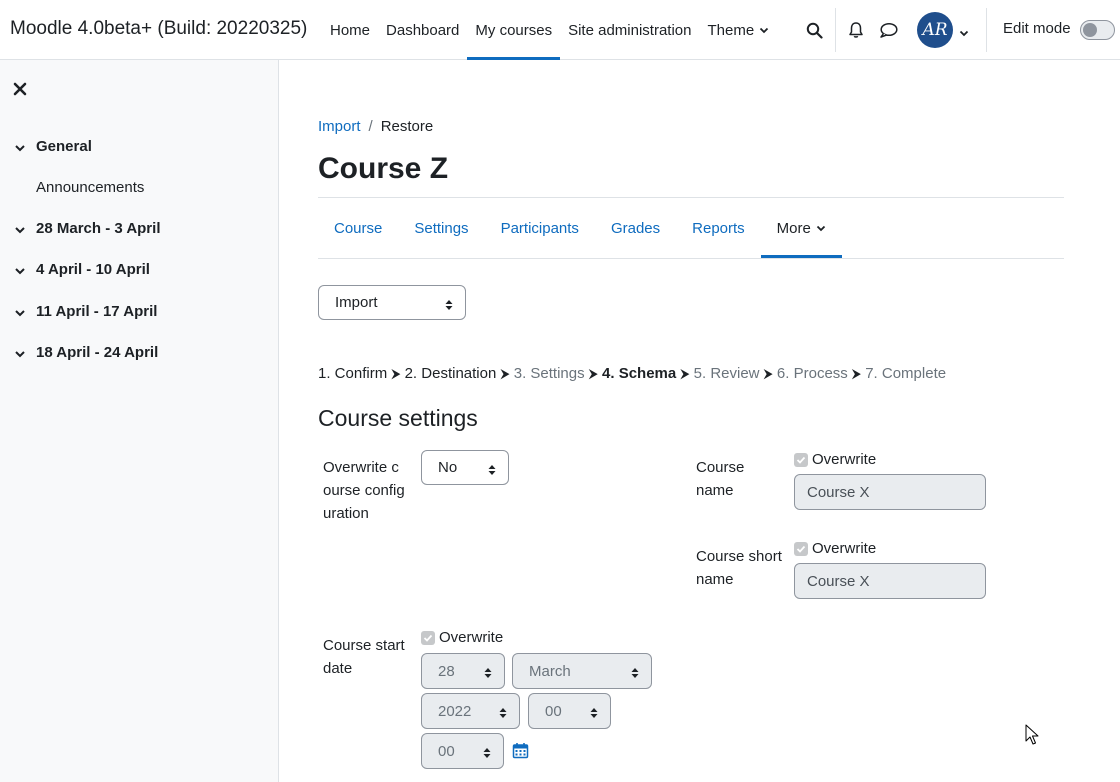 The width and height of the screenshot is (1120, 782). I want to click on nav-item-my-courses: My courses, so click(513, 30).